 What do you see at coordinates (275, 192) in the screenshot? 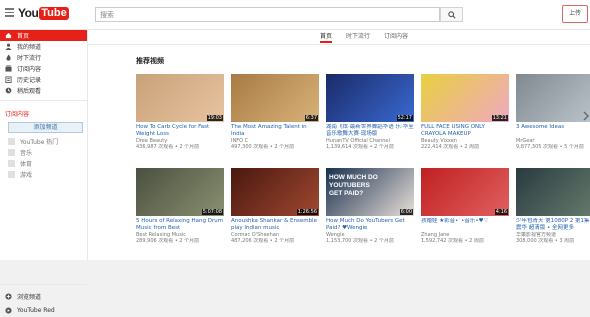
I see `video-thumbnail: 1:26:56` at bounding box center [275, 192].